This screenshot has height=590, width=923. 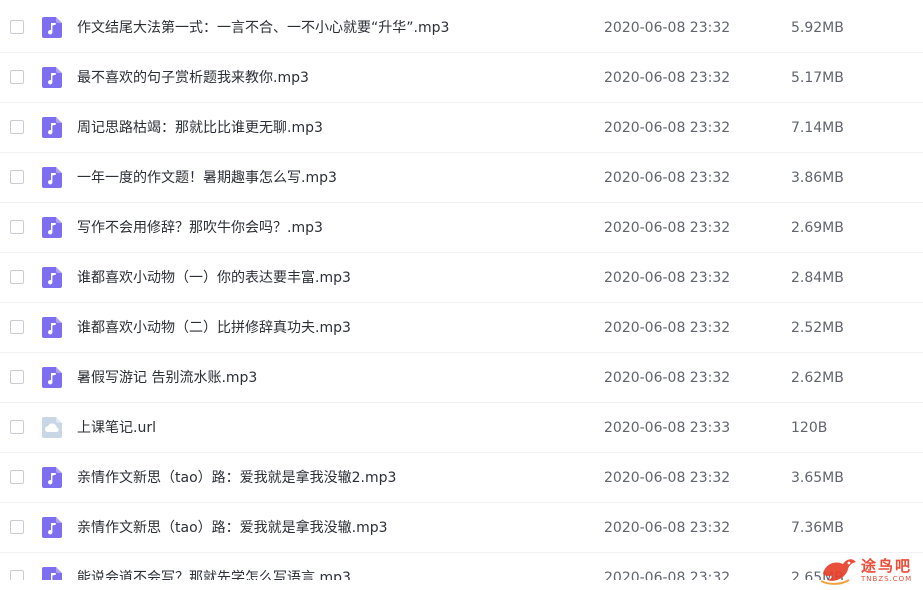 I want to click on file-name: 一年一度的作文题！暑期趣事怎么写.mp3, so click(x=207, y=178).